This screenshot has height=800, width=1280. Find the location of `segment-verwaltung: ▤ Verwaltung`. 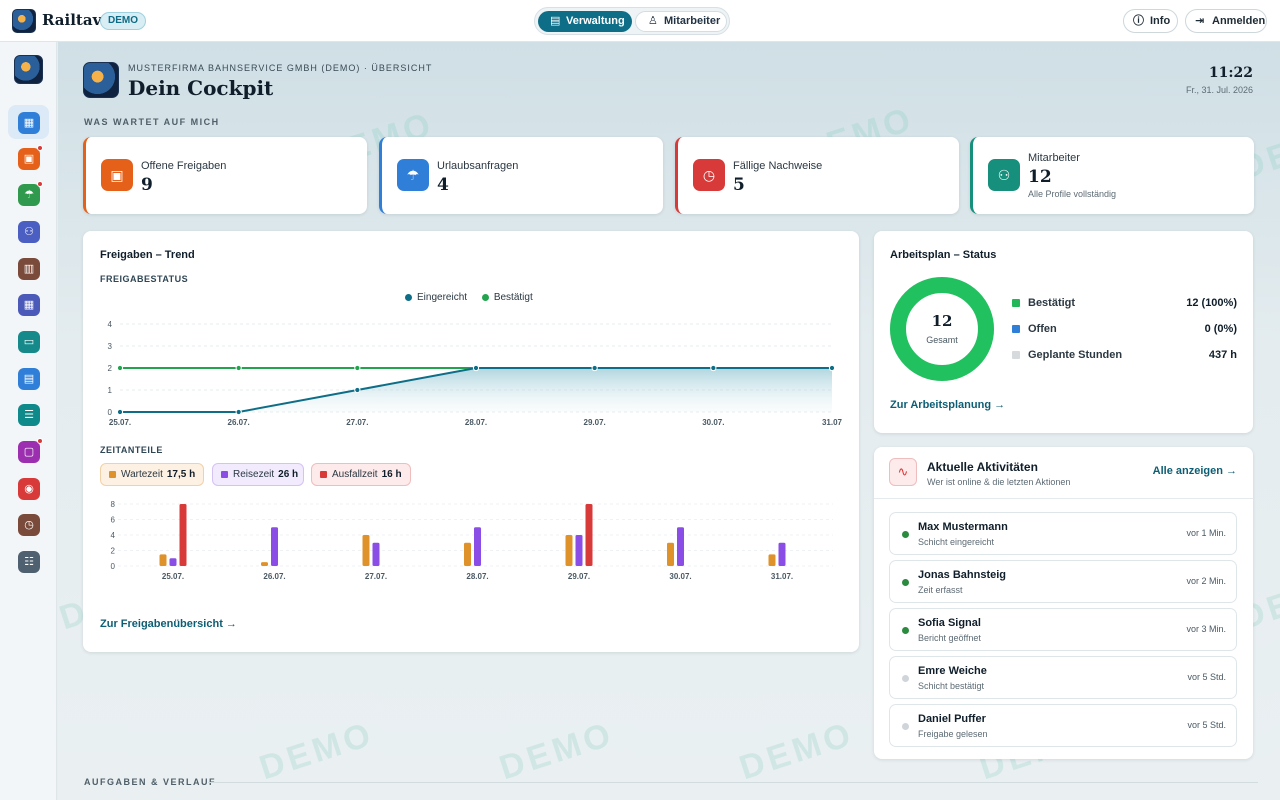

segment-verwaltung: ▤ Verwaltung is located at coordinates (585, 21).